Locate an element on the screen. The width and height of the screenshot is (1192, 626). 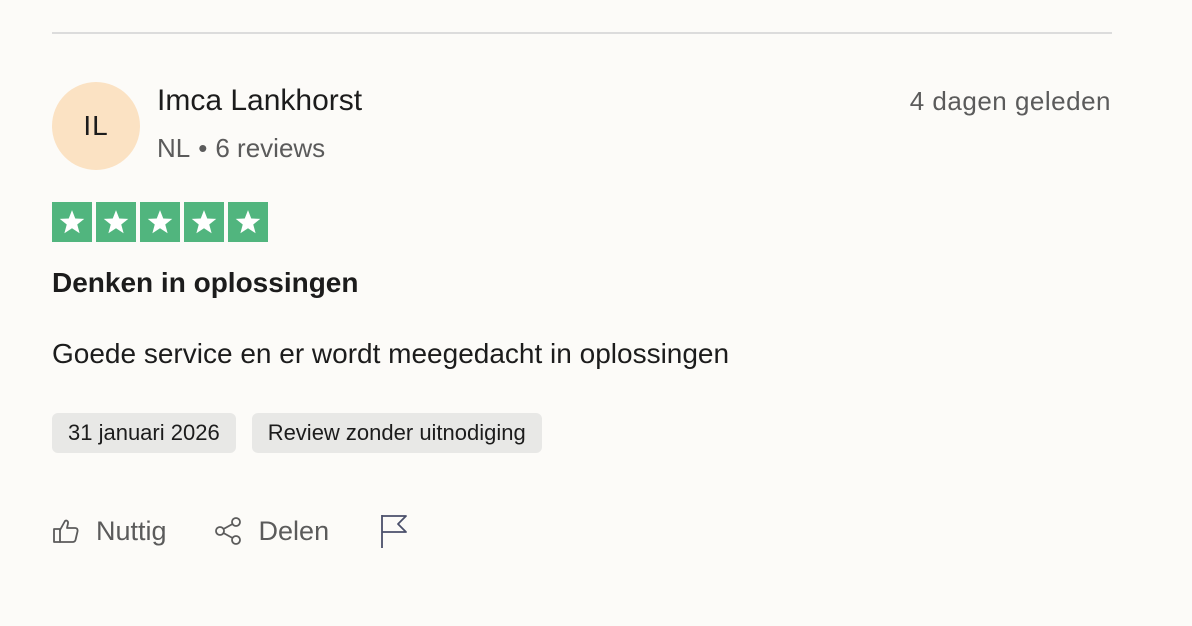
share-label: Delen is located at coordinates (294, 530).